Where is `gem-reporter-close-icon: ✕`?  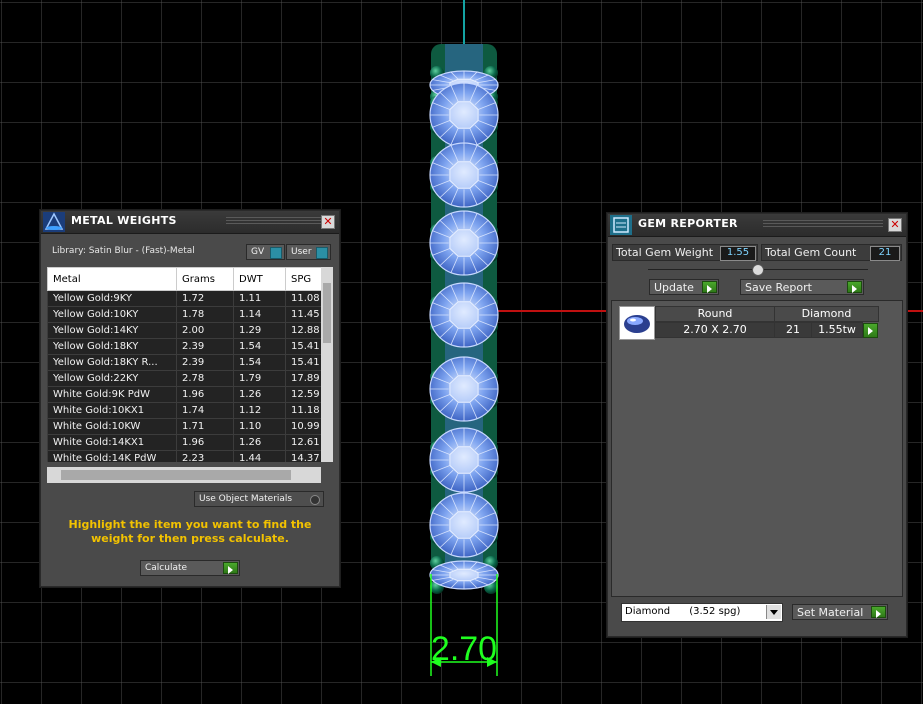 gem-reporter-close-icon: ✕ is located at coordinates (895, 225).